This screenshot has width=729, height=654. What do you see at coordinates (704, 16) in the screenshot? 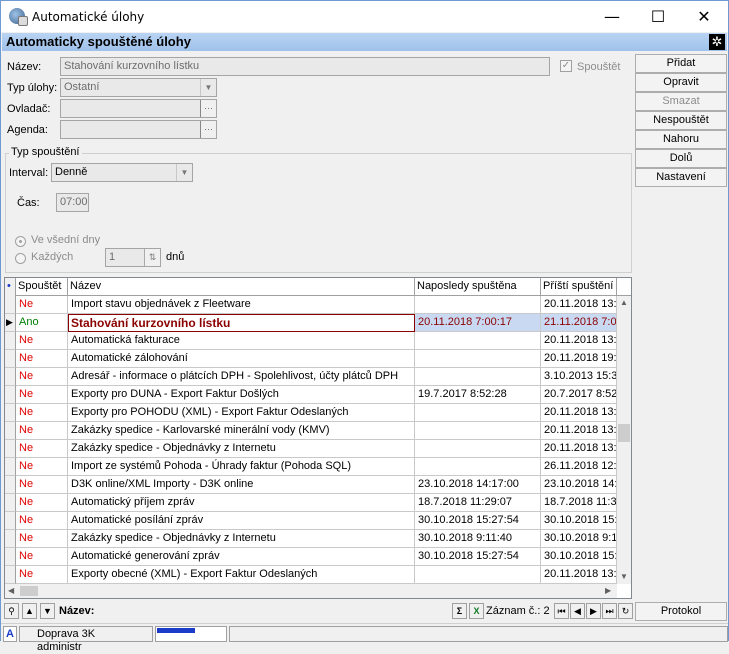
I see `close-button: ✕` at bounding box center [704, 16].